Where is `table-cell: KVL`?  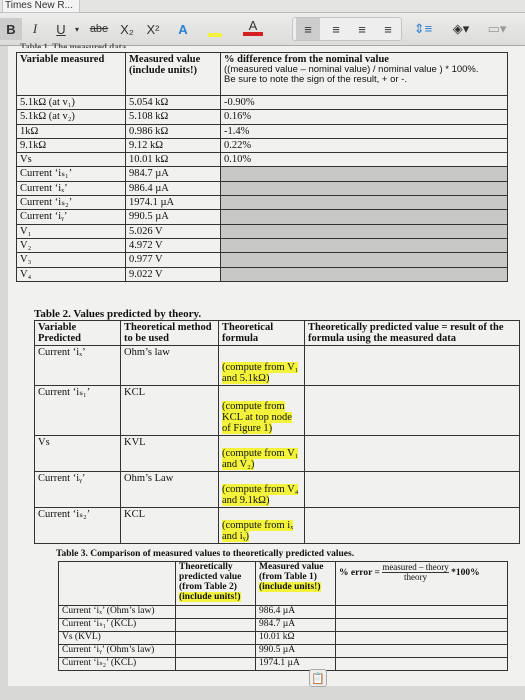
table-cell: KVL is located at coordinates (169, 454).